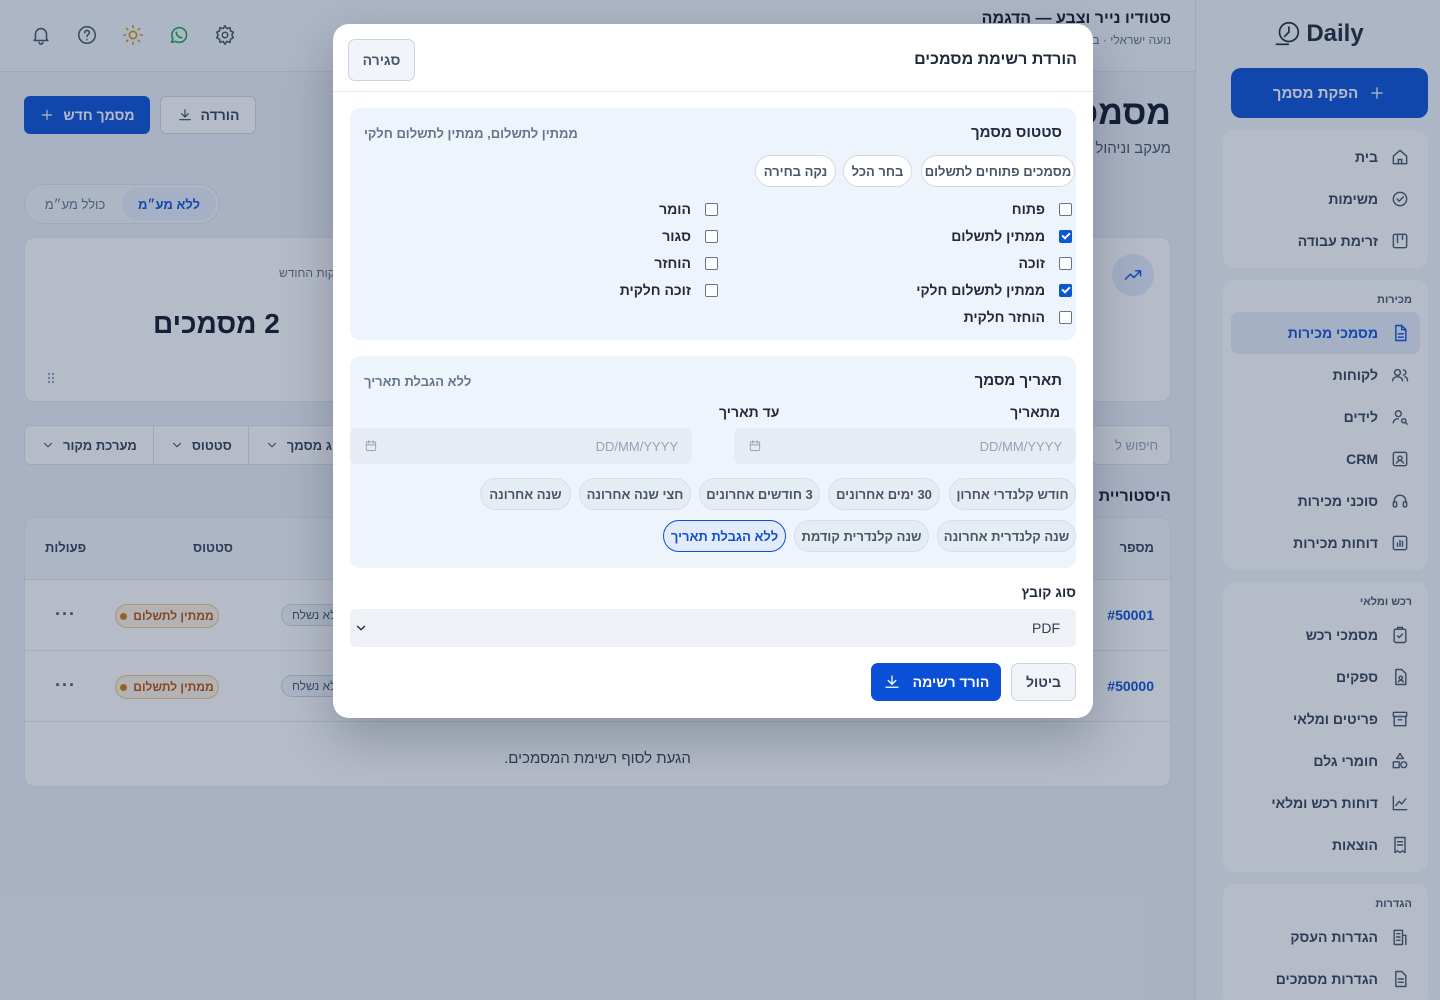  I want to click on checkbox-label: פתוח, so click(1028, 209).